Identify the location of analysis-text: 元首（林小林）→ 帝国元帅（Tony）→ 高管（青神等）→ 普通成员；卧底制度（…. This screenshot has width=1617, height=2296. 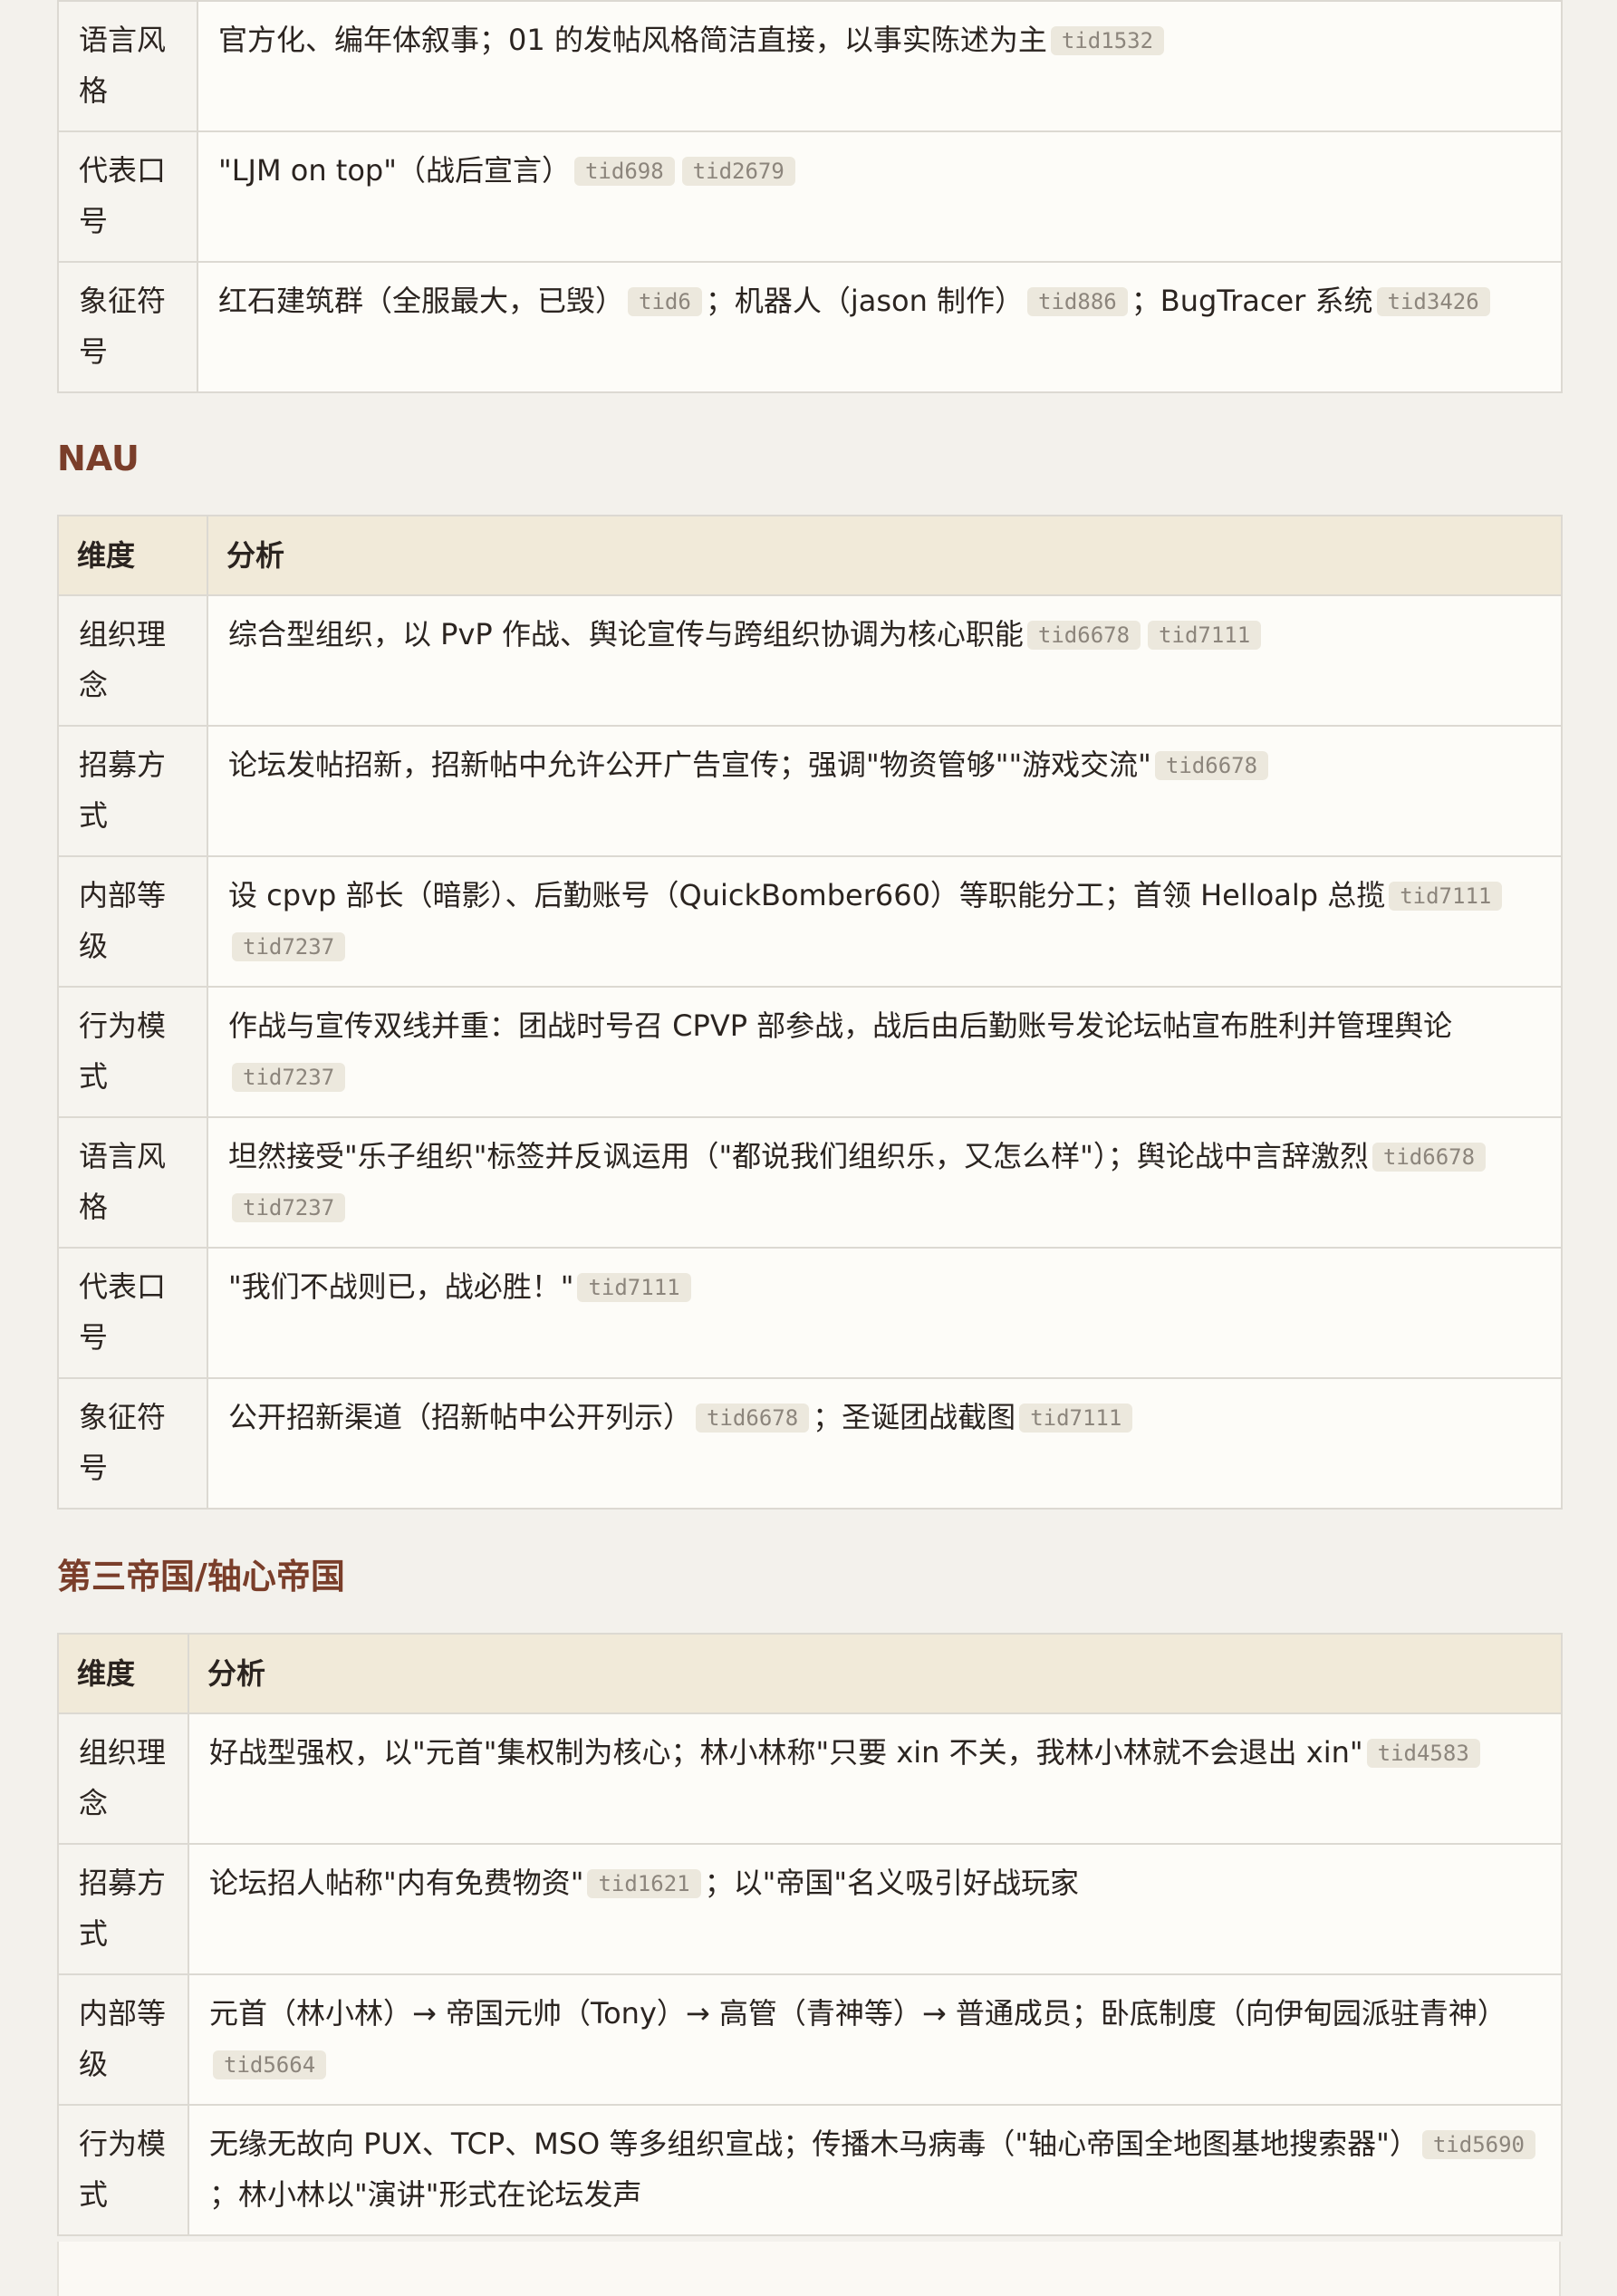
(857, 2014).